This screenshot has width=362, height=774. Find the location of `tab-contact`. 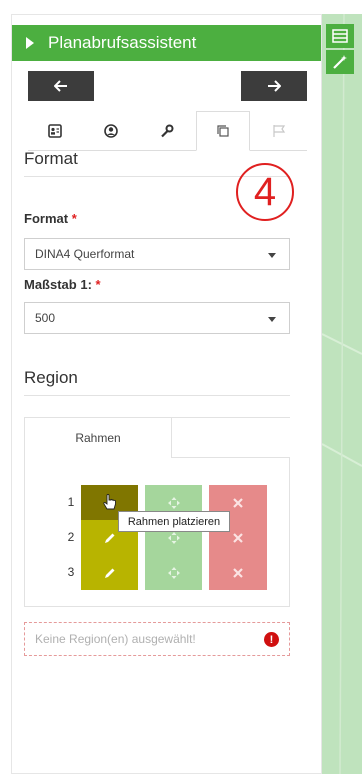

tab-contact is located at coordinates (55, 131).